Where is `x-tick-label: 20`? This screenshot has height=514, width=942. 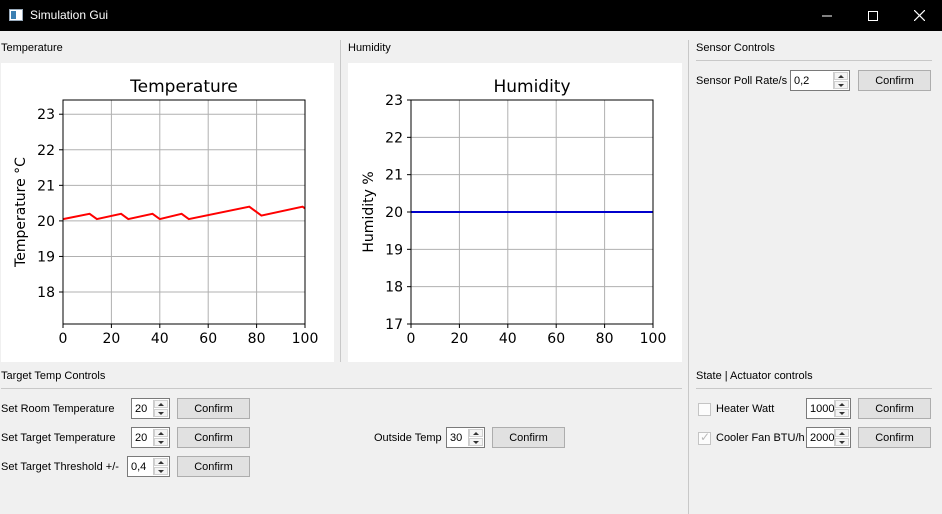 x-tick-label: 20 is located at coordinates (111, 339).